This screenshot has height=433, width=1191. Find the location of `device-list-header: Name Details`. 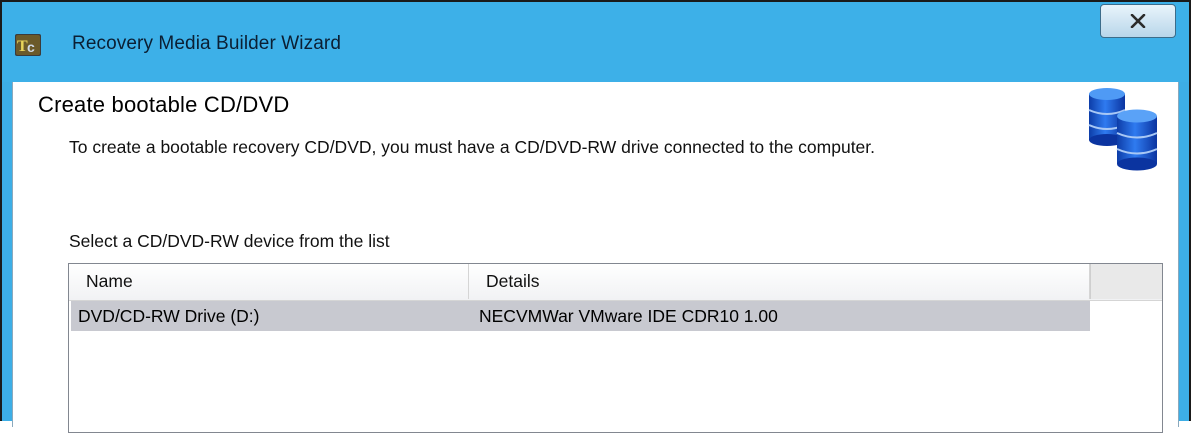

device-list-header: Name Details is located at coordinates (615, 282).